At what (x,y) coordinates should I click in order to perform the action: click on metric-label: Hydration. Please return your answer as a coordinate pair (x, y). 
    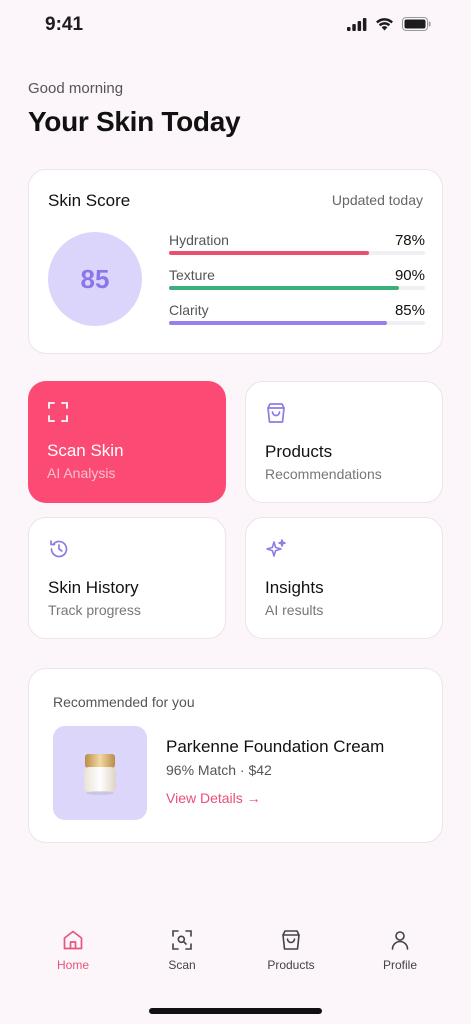
    Looking at the image, I should click on (199, 240).